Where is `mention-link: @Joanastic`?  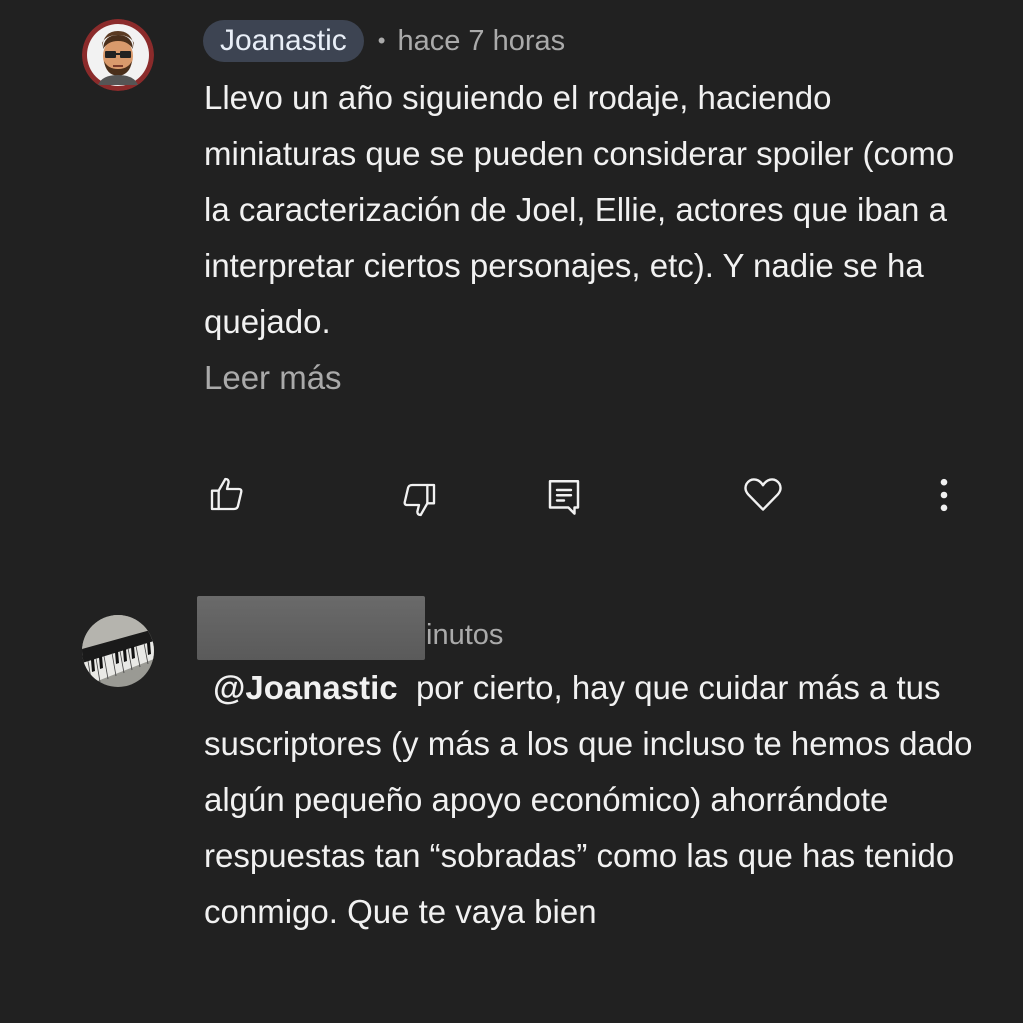 mention-link: @Joanastic is located at coordinates (305, 687).